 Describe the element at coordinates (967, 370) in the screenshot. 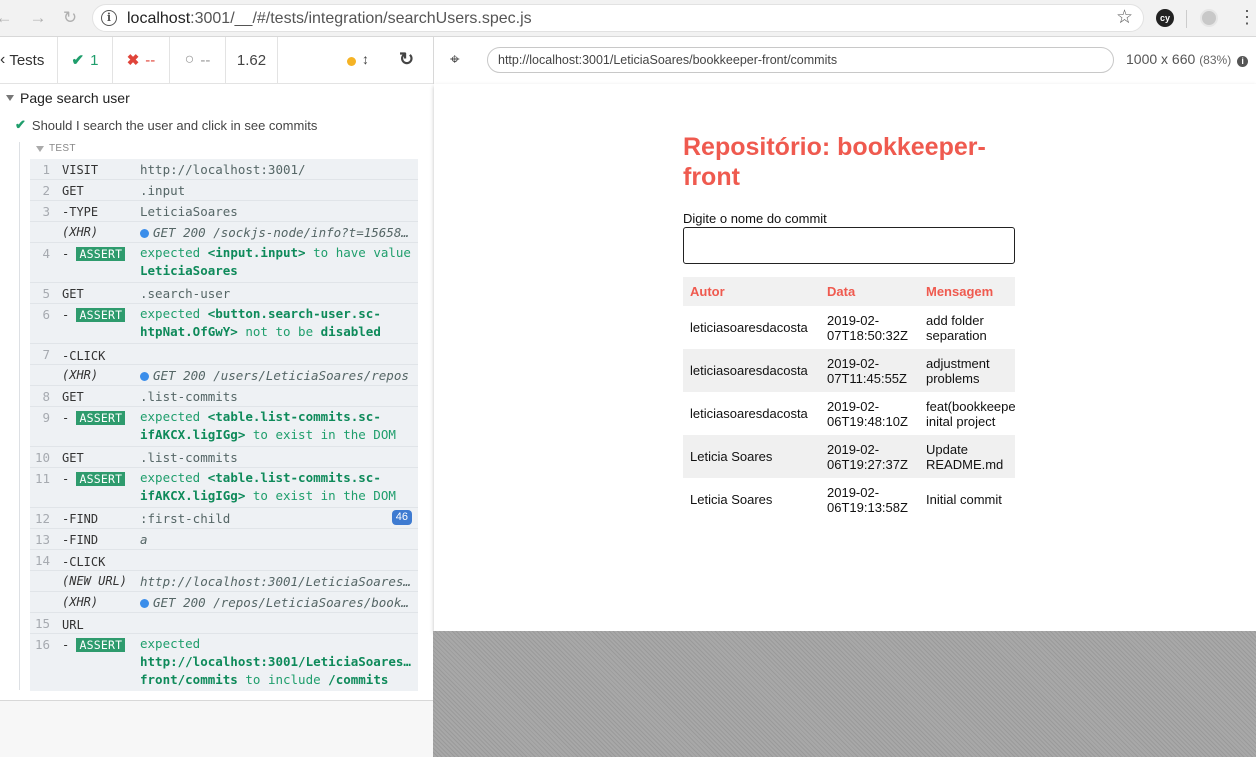

I see `cell-message: adjustment problems` at that location.